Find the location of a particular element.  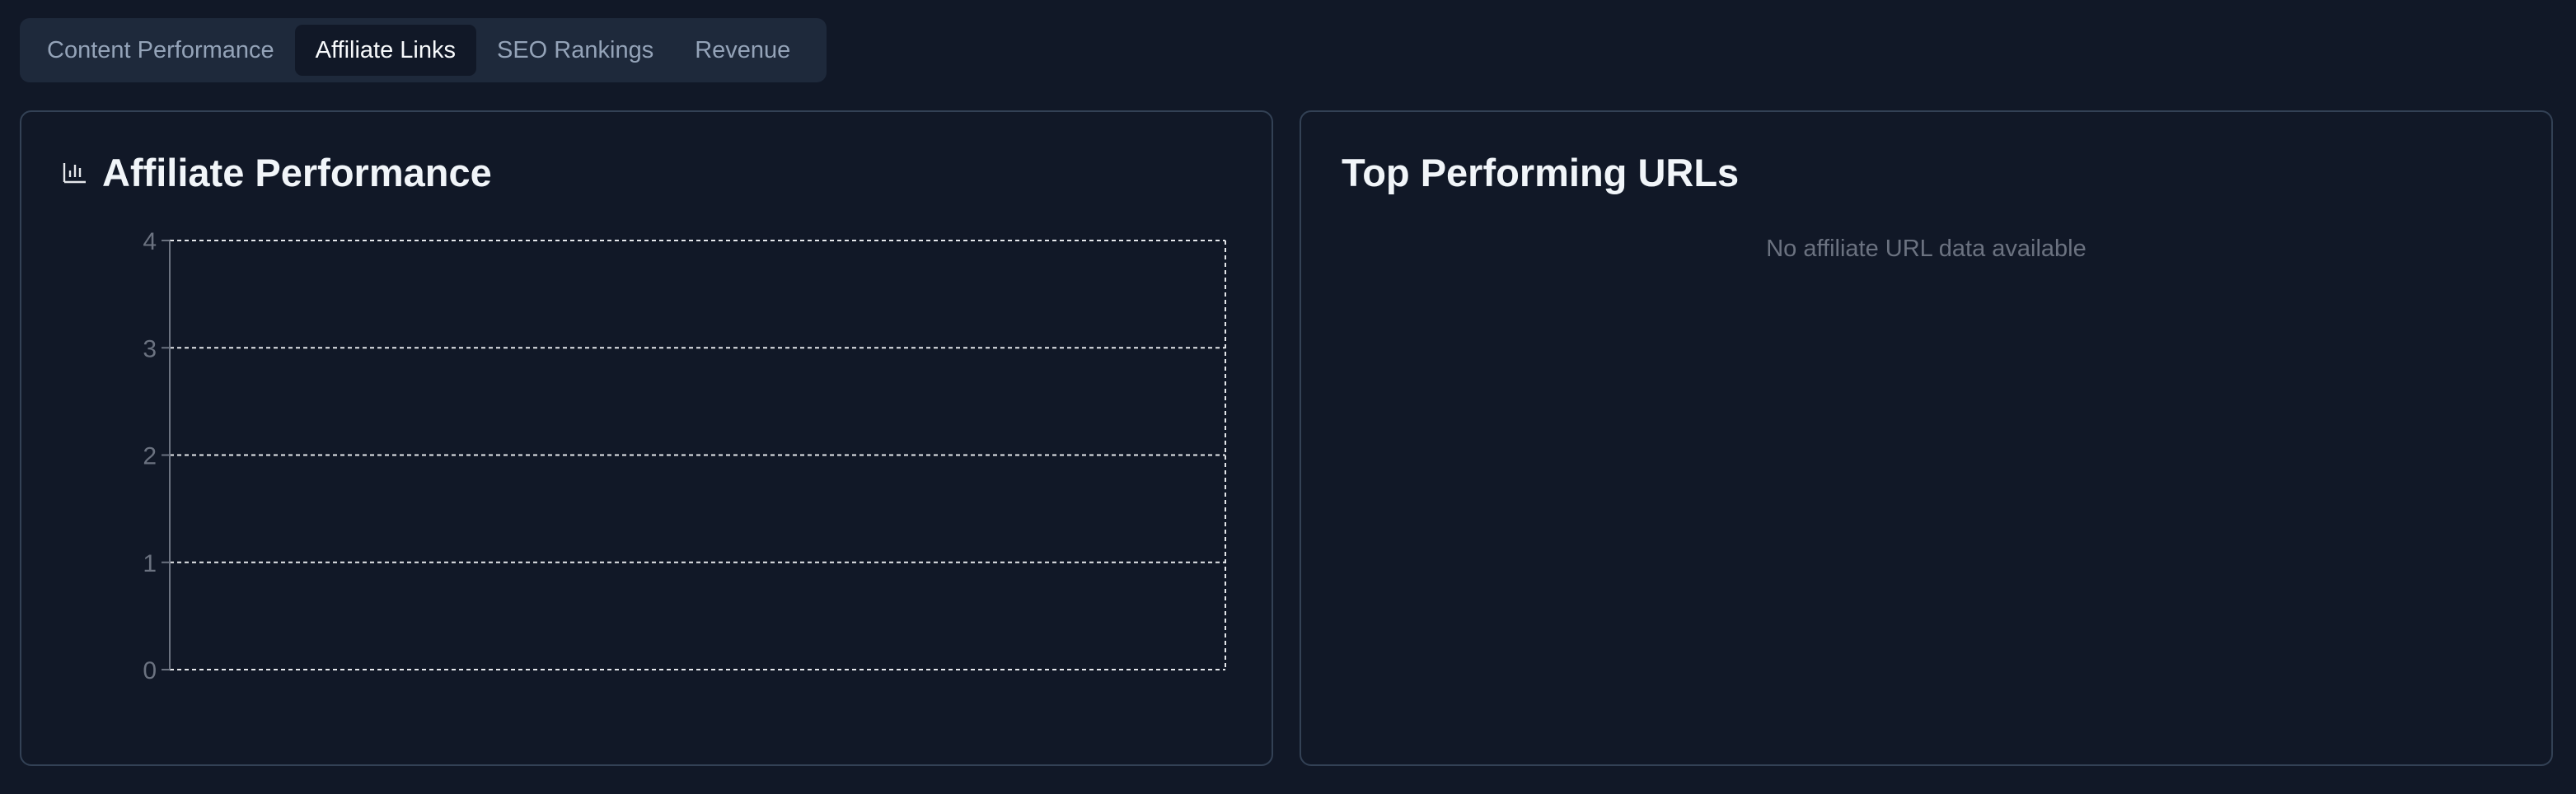

y-tick-label: 2 is located at coordinates (150, 456).